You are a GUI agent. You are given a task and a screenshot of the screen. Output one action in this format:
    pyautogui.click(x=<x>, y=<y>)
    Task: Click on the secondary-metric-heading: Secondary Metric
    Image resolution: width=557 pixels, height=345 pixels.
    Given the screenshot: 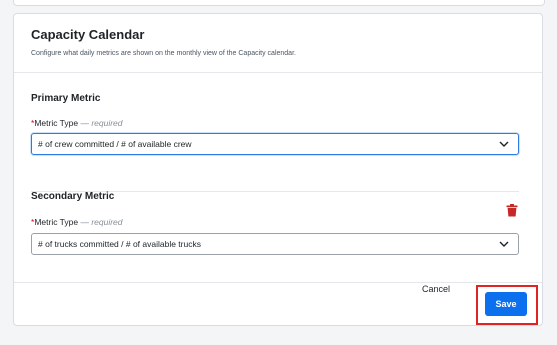 What is the action you would take?
    pyautogui.click(x=73, y=196)
    